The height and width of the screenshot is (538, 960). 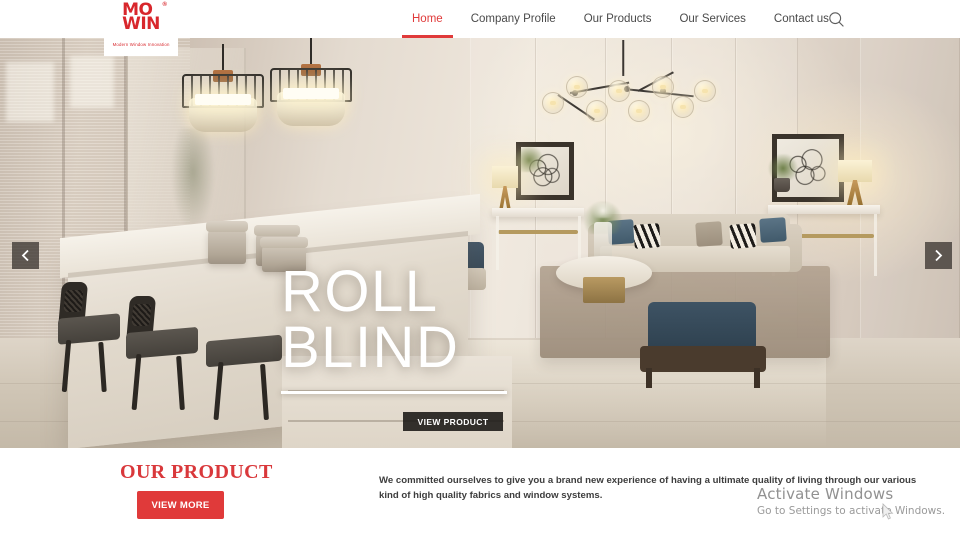 I want to click on hero-title-line-1: ROLL, so click(x=360, y=291).